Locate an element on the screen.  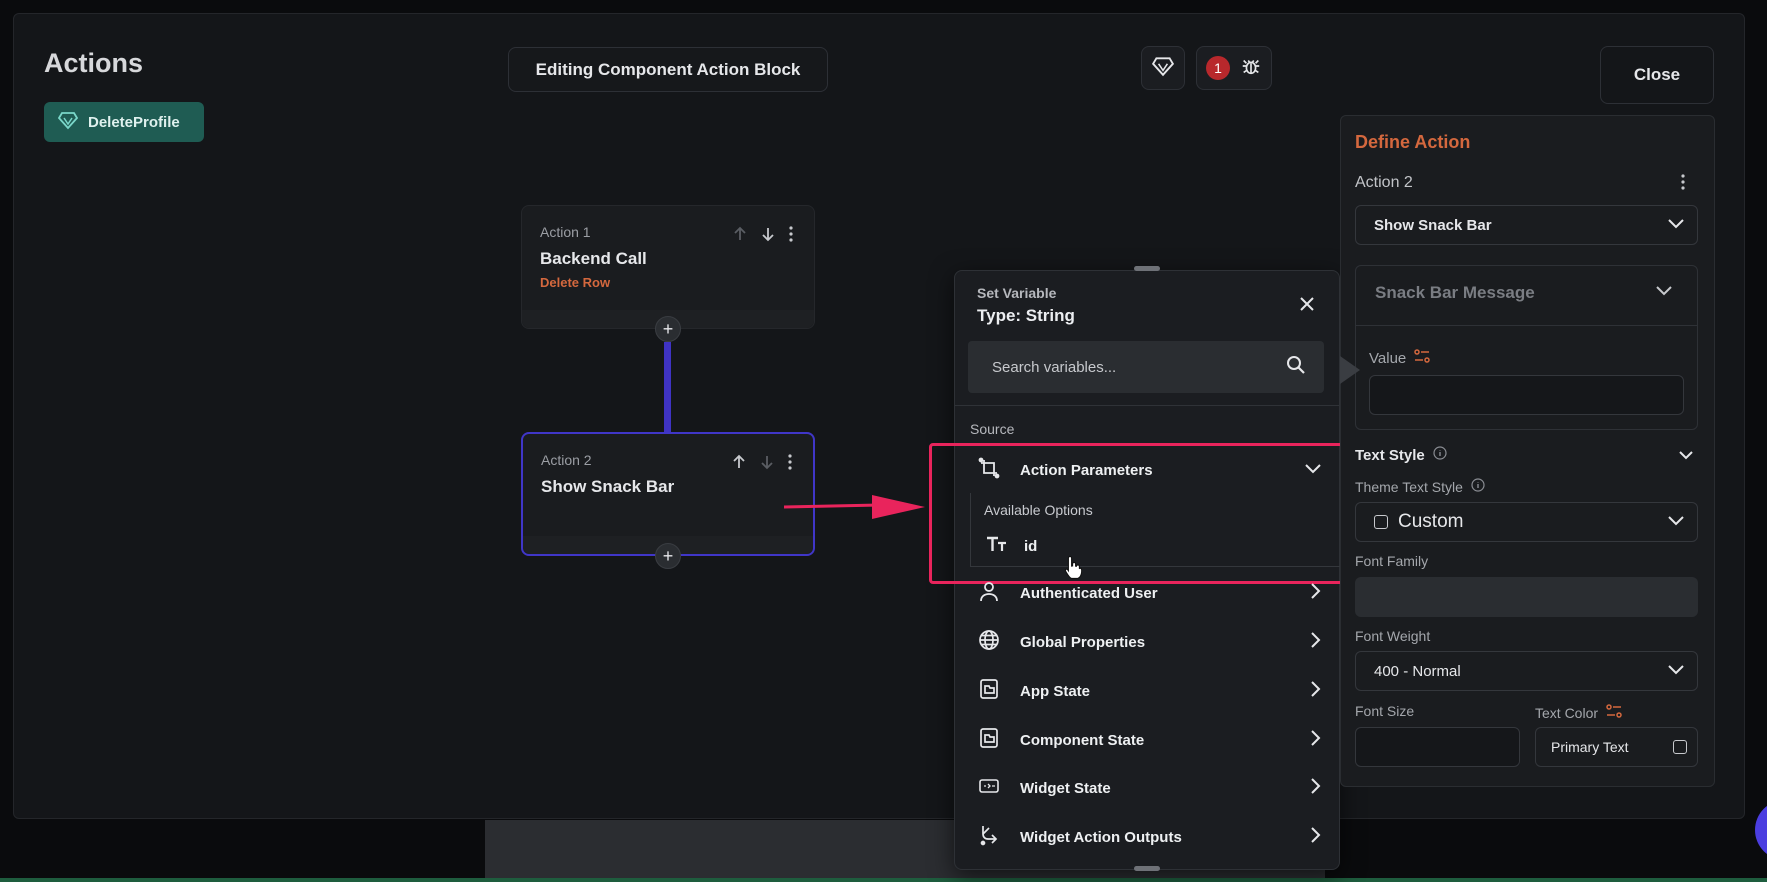
theme-text-style-select: Custom is located at coordinates (1526, 522).